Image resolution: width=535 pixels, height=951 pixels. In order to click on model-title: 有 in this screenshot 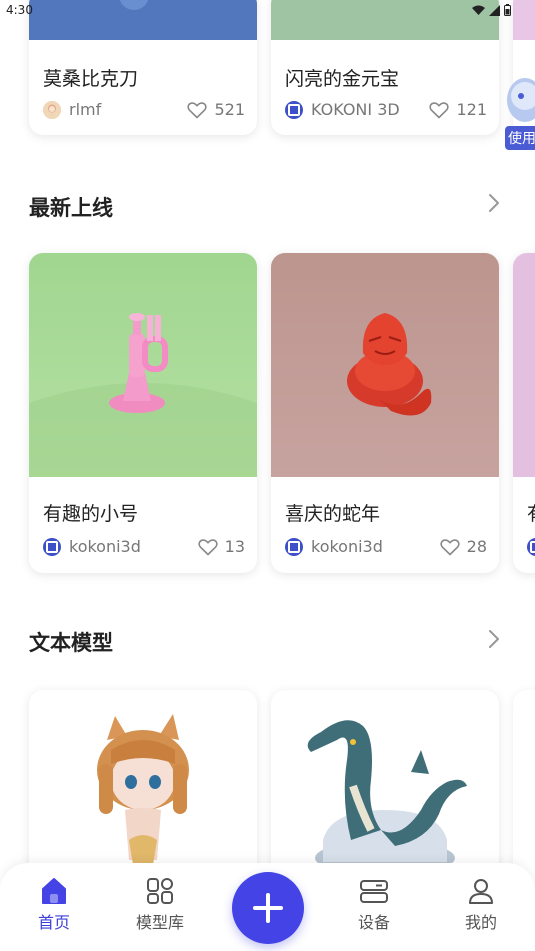, I will do `click(531, 512)`.